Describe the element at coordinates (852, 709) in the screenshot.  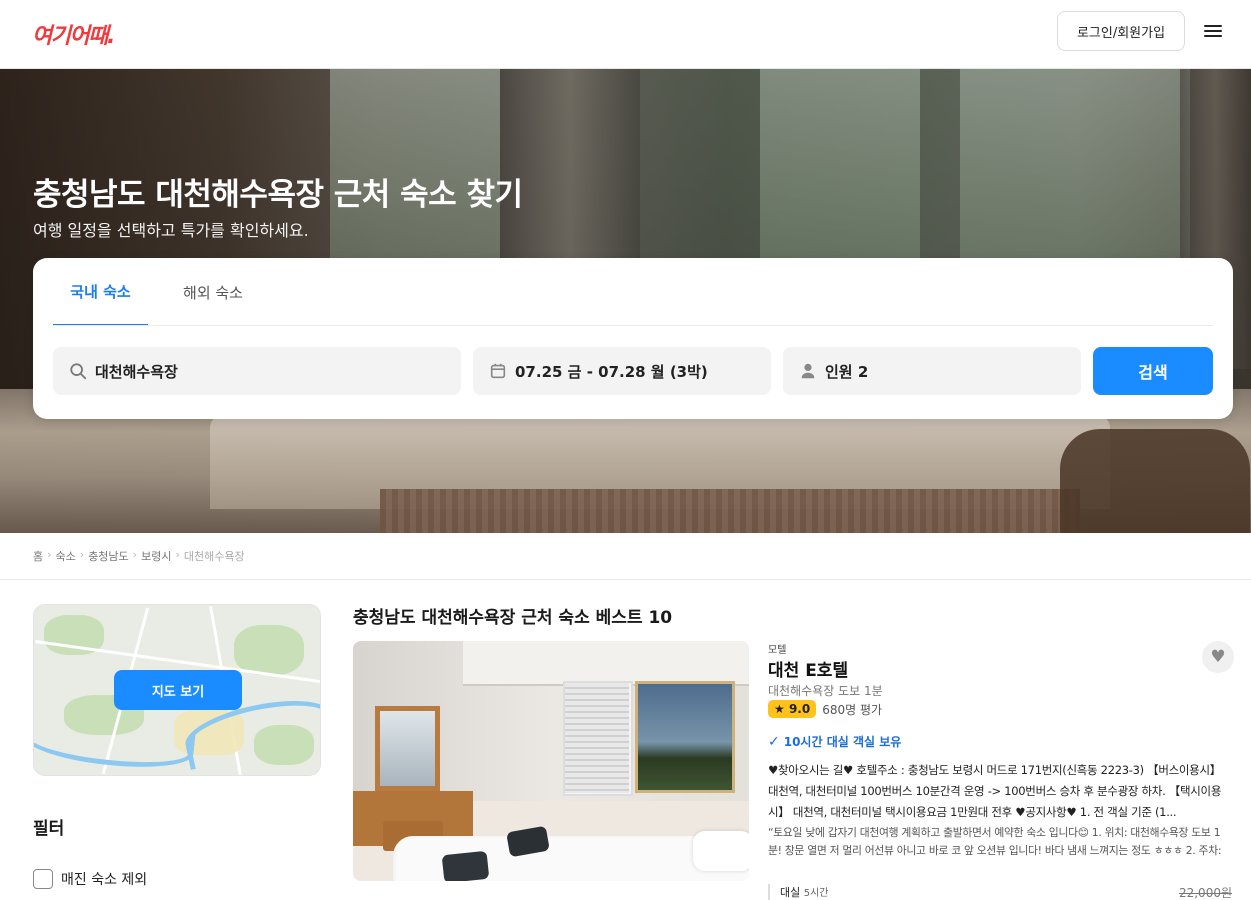
I see `review-count: 680명 평가` at that location.